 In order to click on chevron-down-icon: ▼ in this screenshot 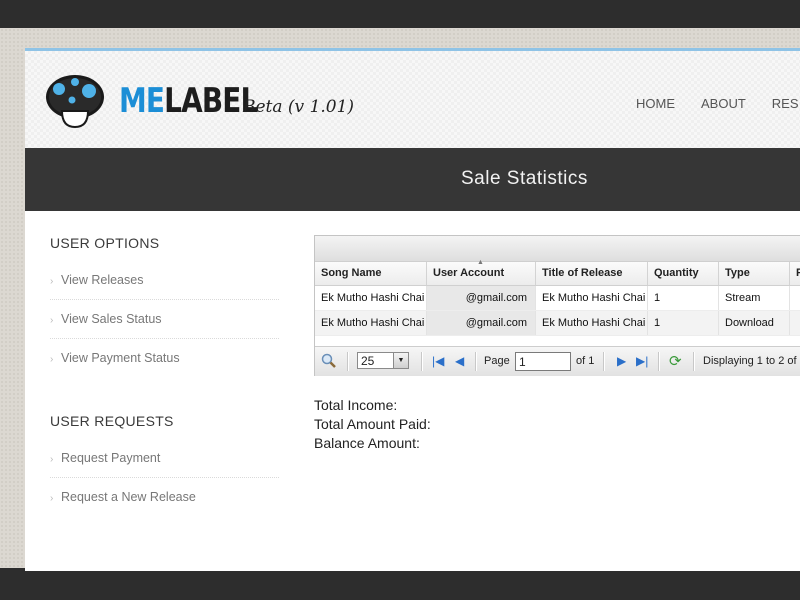, I will do `click(400, 360)`.